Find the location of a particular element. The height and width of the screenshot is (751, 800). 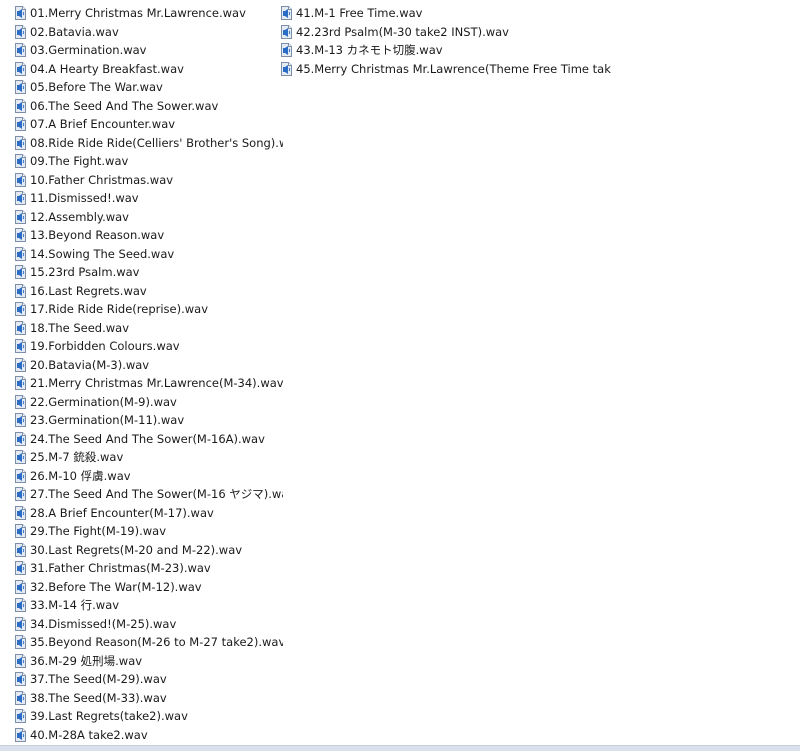

file-item: 29.The Fight(M-19).wav is located at coordinates (149, 531).